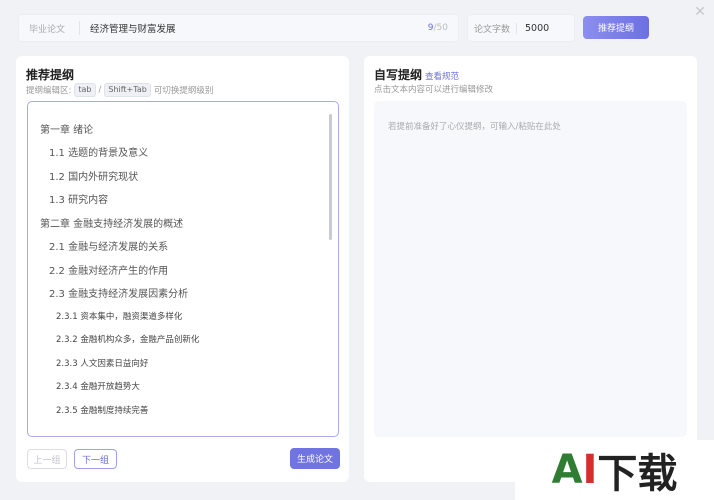 The width and height of the screenshot is (714, 500). Describe the element at coordinates (616, 27) in the screenshot. I see `recommend-outline-button: 推荐提纲` at that location.